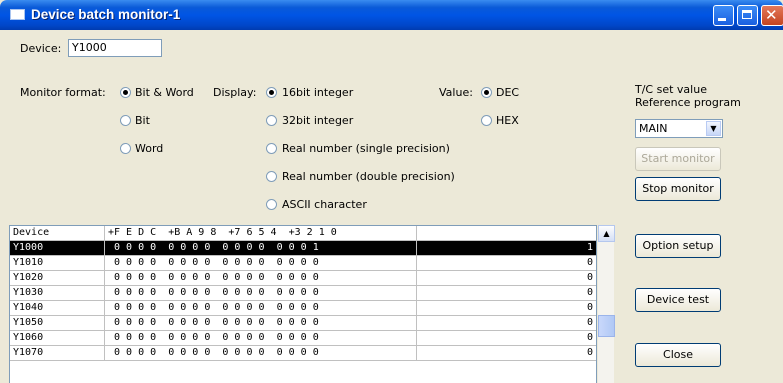 The height and width of the screenshot is (383, 783). I want to click on option-setup-button: Option setup, so click(678, 246).